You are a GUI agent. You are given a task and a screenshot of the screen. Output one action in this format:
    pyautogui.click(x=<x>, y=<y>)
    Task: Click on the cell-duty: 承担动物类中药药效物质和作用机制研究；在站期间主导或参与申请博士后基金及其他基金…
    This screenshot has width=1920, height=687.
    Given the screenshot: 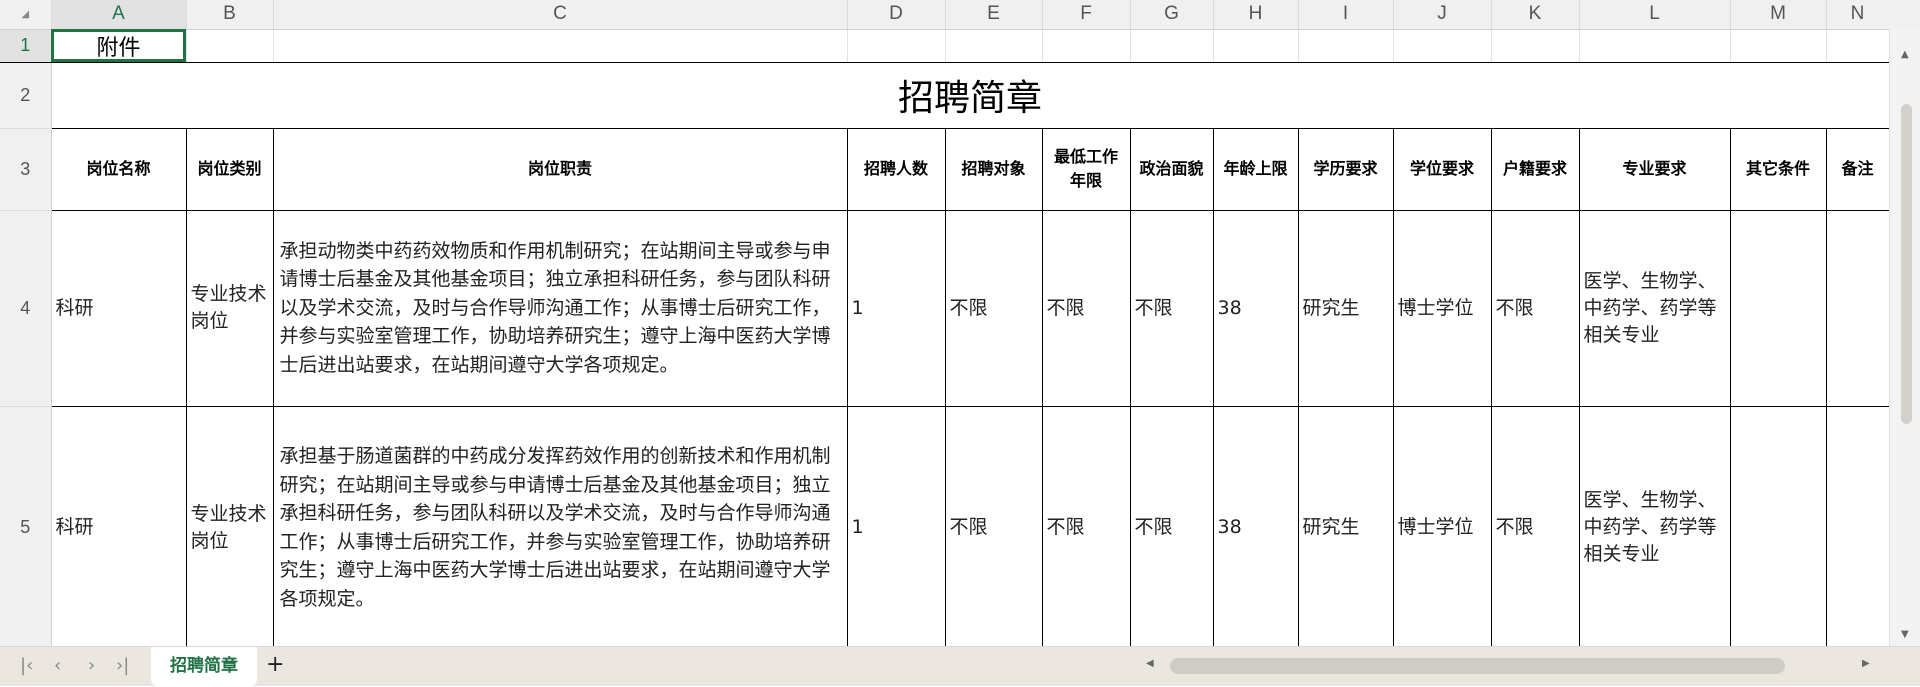 What is the action you would take?
    pyautogui.click(x=560, y=308)
    